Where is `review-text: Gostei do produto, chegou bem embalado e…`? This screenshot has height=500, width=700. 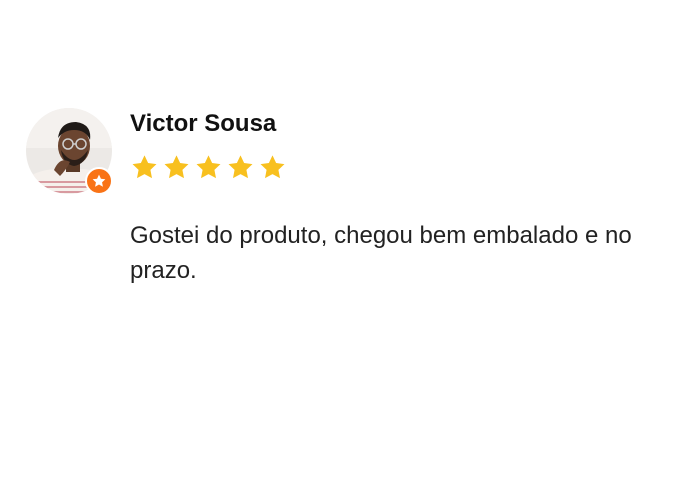
review-text: Gostei do produto, chegou bem embalado e… is located at coordinates (381, 253).